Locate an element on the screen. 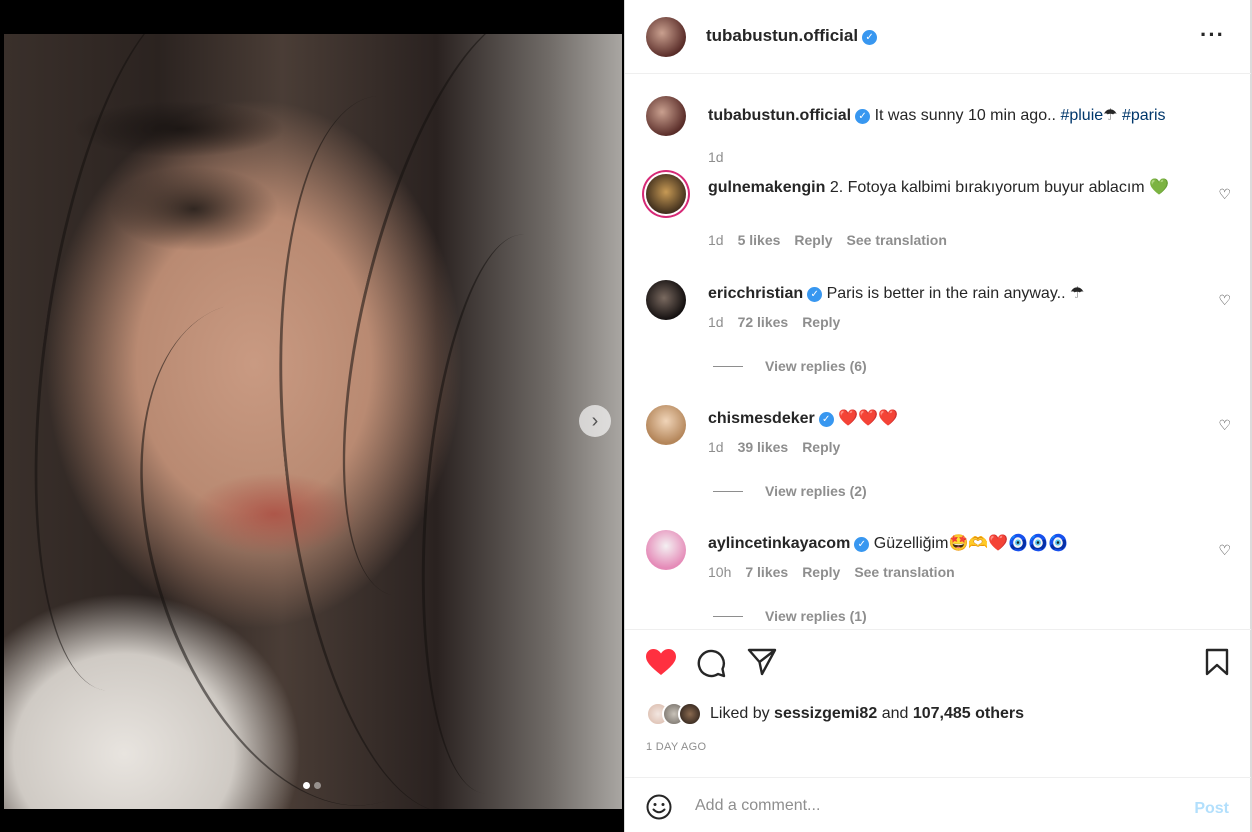 This screenshot has width=1252, height=832. view-replies-button: View replies (6) is located at coordinates (790, 366).